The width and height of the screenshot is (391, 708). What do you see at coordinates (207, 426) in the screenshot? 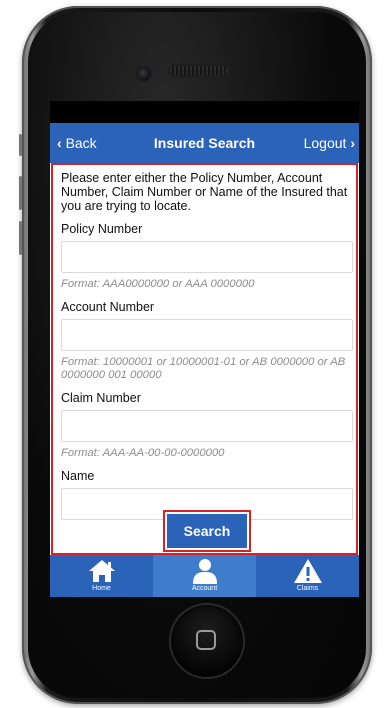
I see `claim-number-field` at bounding box center [207, 426].